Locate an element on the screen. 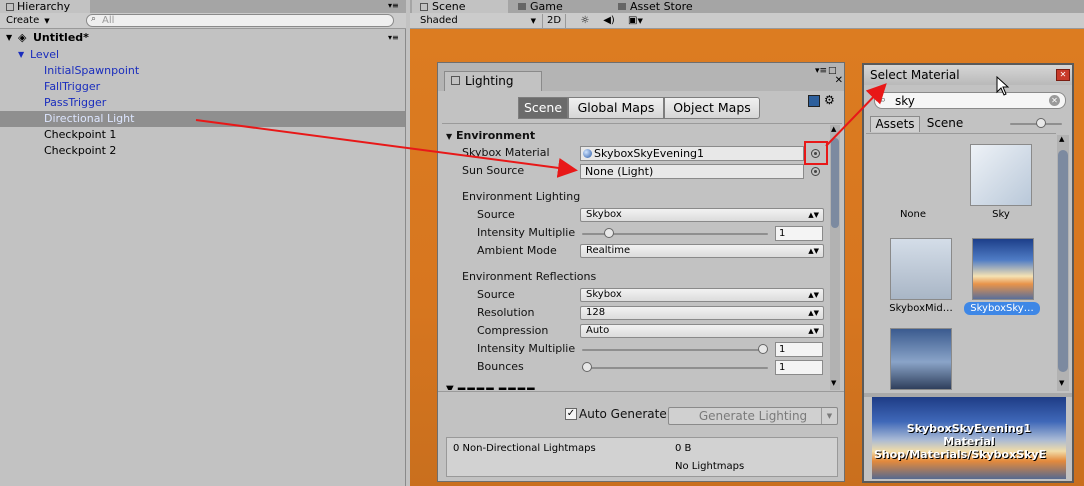 The height and width of the screenshot is (486, 1084). tab-scene: Scene is located at coordinates (460, 6).